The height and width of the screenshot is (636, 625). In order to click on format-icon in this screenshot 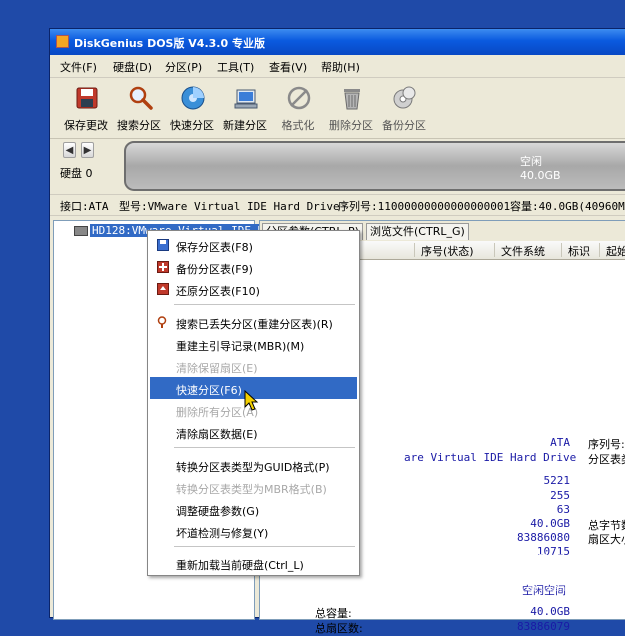, I will do `click(299, 98)`.